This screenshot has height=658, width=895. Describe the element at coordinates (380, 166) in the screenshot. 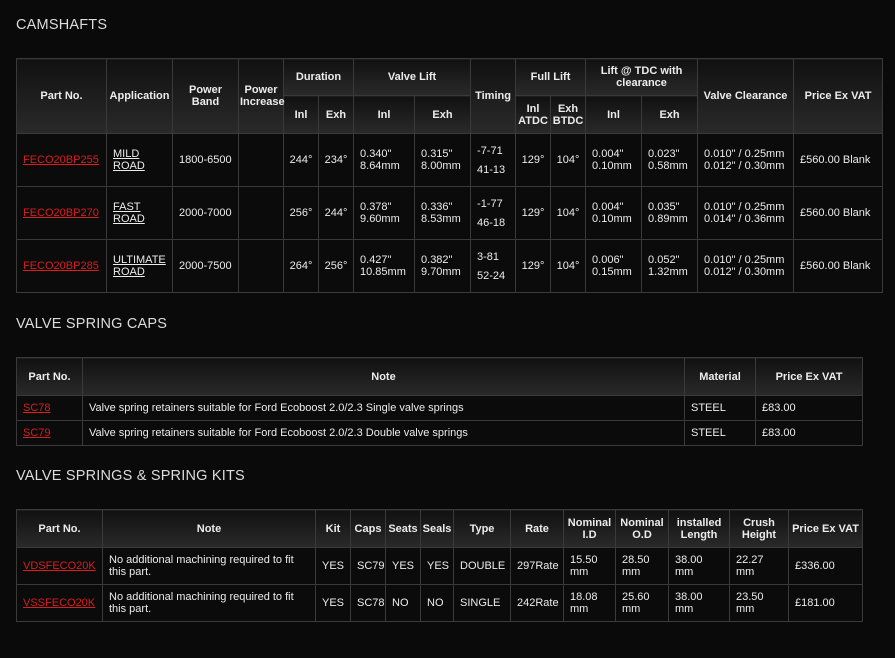

I see `lift-inl-mm: 8.64mm` at that location.